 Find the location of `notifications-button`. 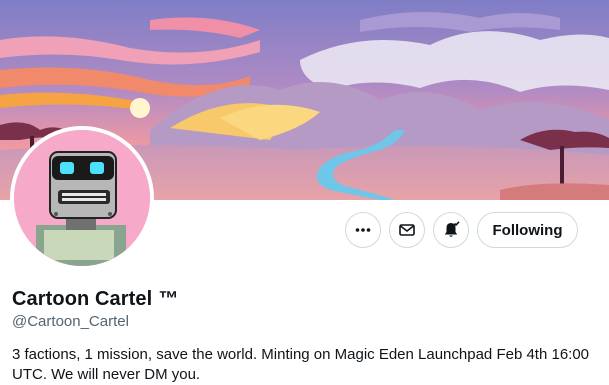

notifications-button is located at coordinates (451, 230).